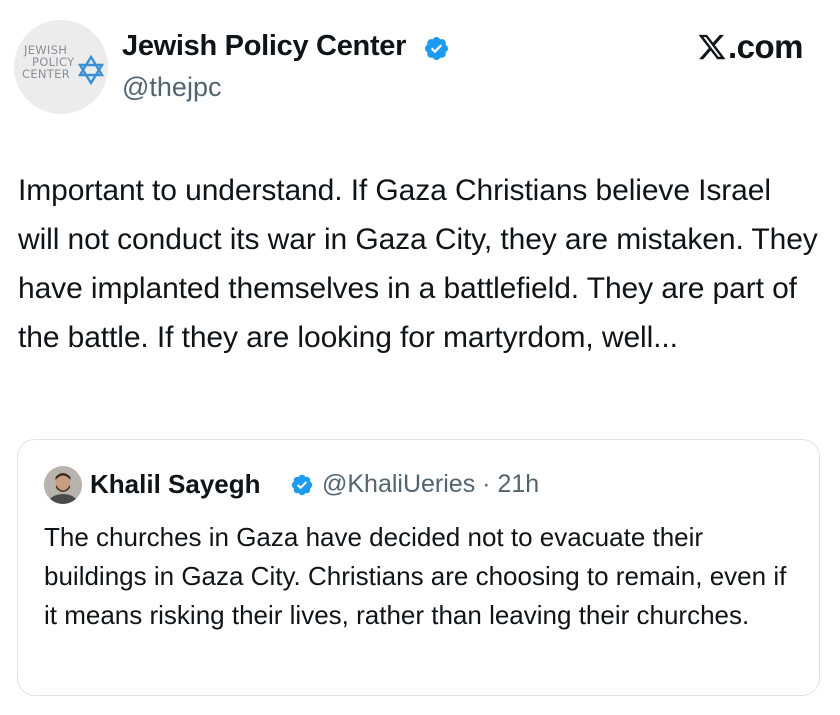  I want to click on profile-avatar: JEWISH POLICY CENTER, so click(61, 67).